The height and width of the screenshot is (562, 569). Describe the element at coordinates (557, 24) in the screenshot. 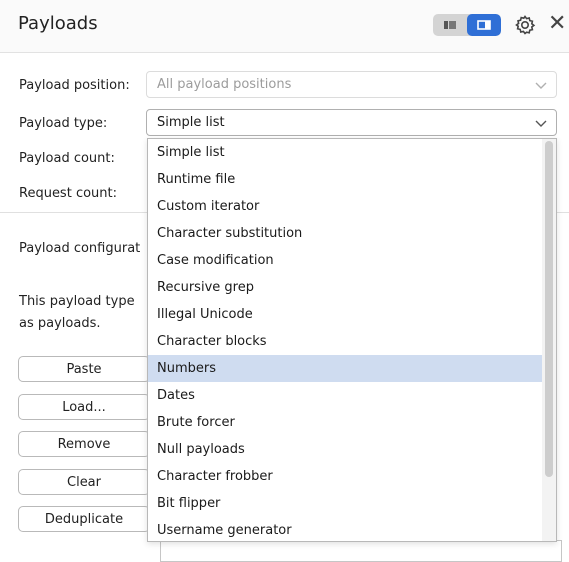

I see `close-icon: ✕` at that location.